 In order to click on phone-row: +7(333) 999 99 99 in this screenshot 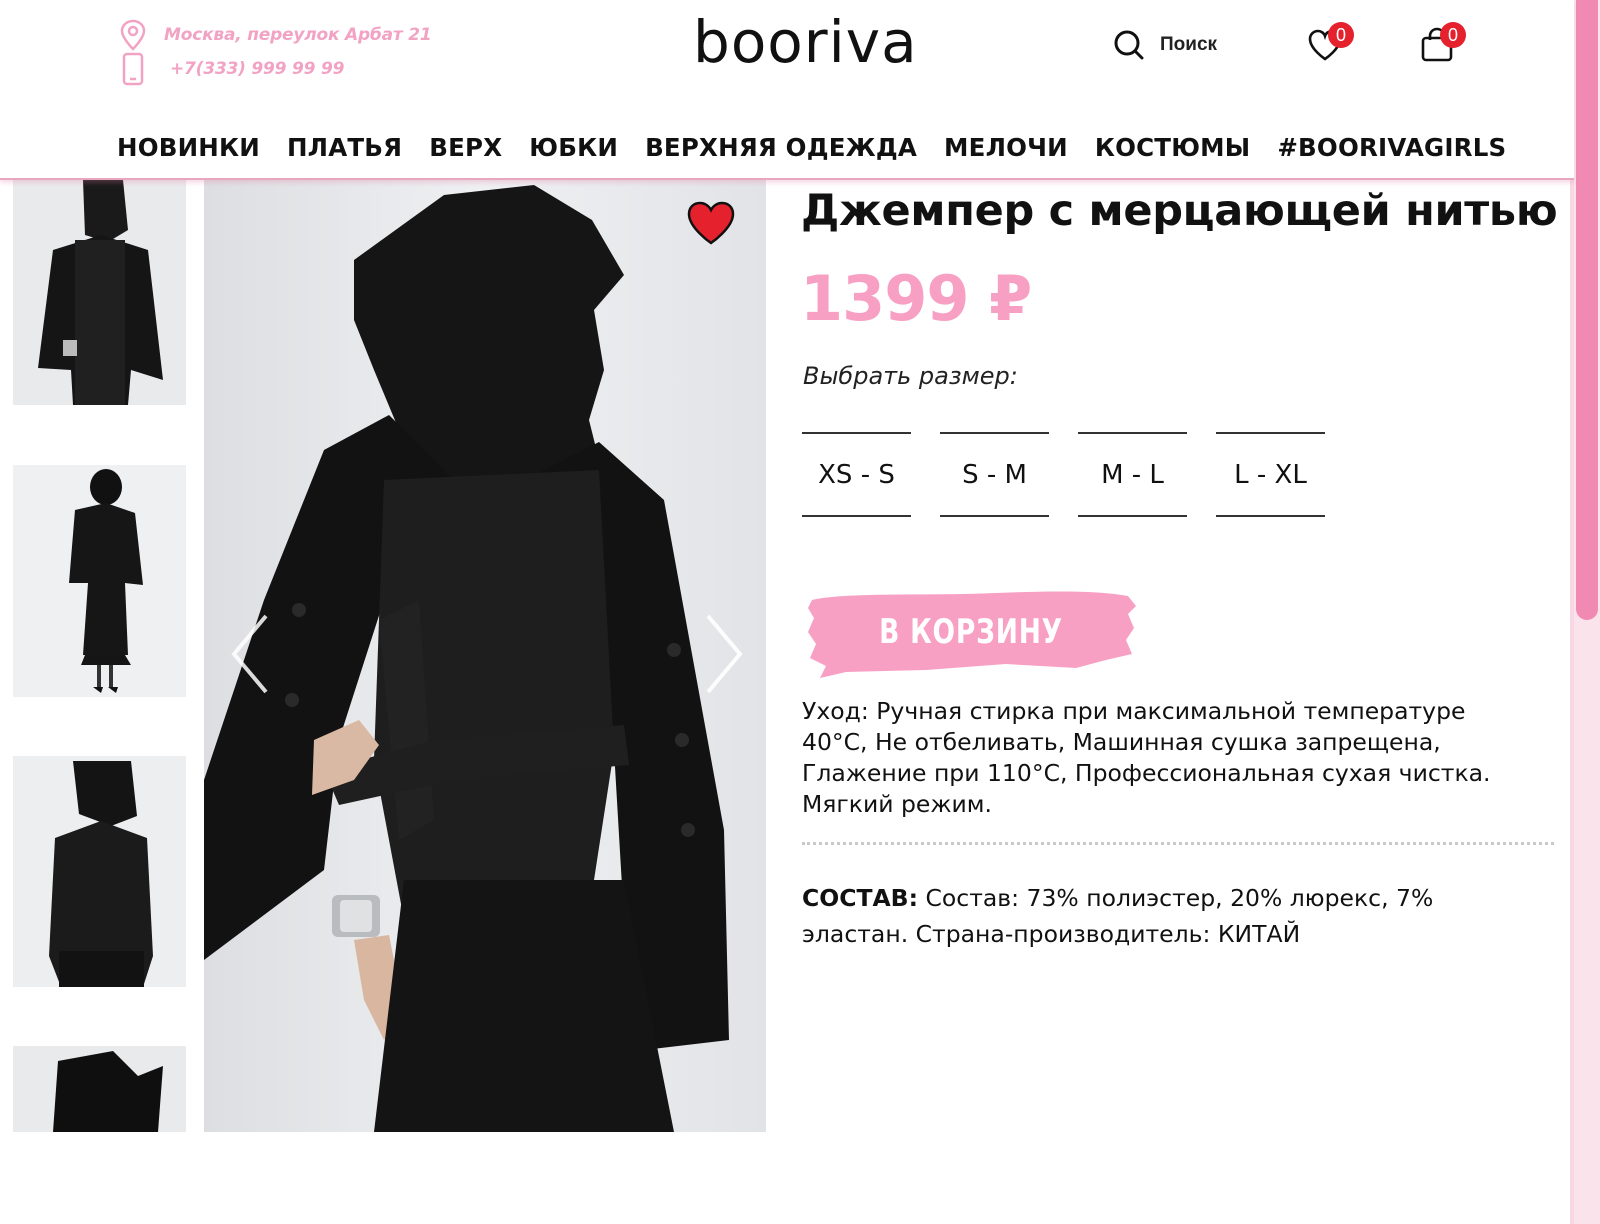, I will do `click(275, 69)`.